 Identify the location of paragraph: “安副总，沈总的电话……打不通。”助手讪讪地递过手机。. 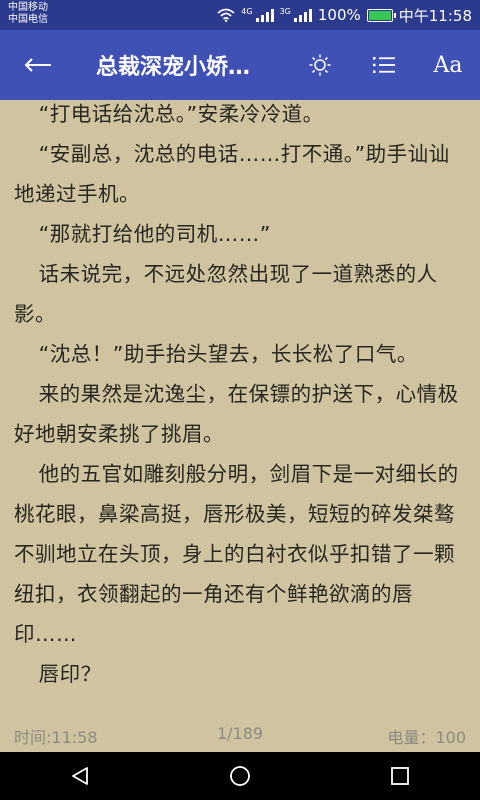
(232, 174).